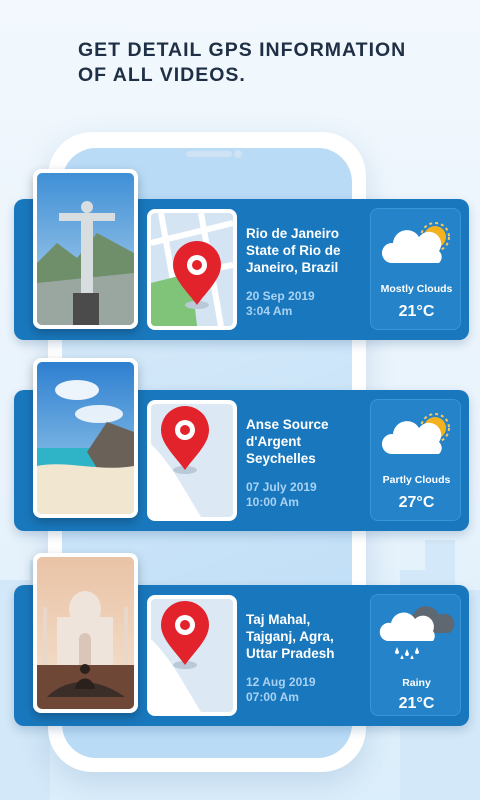  What do you see at coordinates (287, 441) in the screenshot?
I see `location-name: Anse Source d'Argent Seychelles` at bounding box center [287, 441].